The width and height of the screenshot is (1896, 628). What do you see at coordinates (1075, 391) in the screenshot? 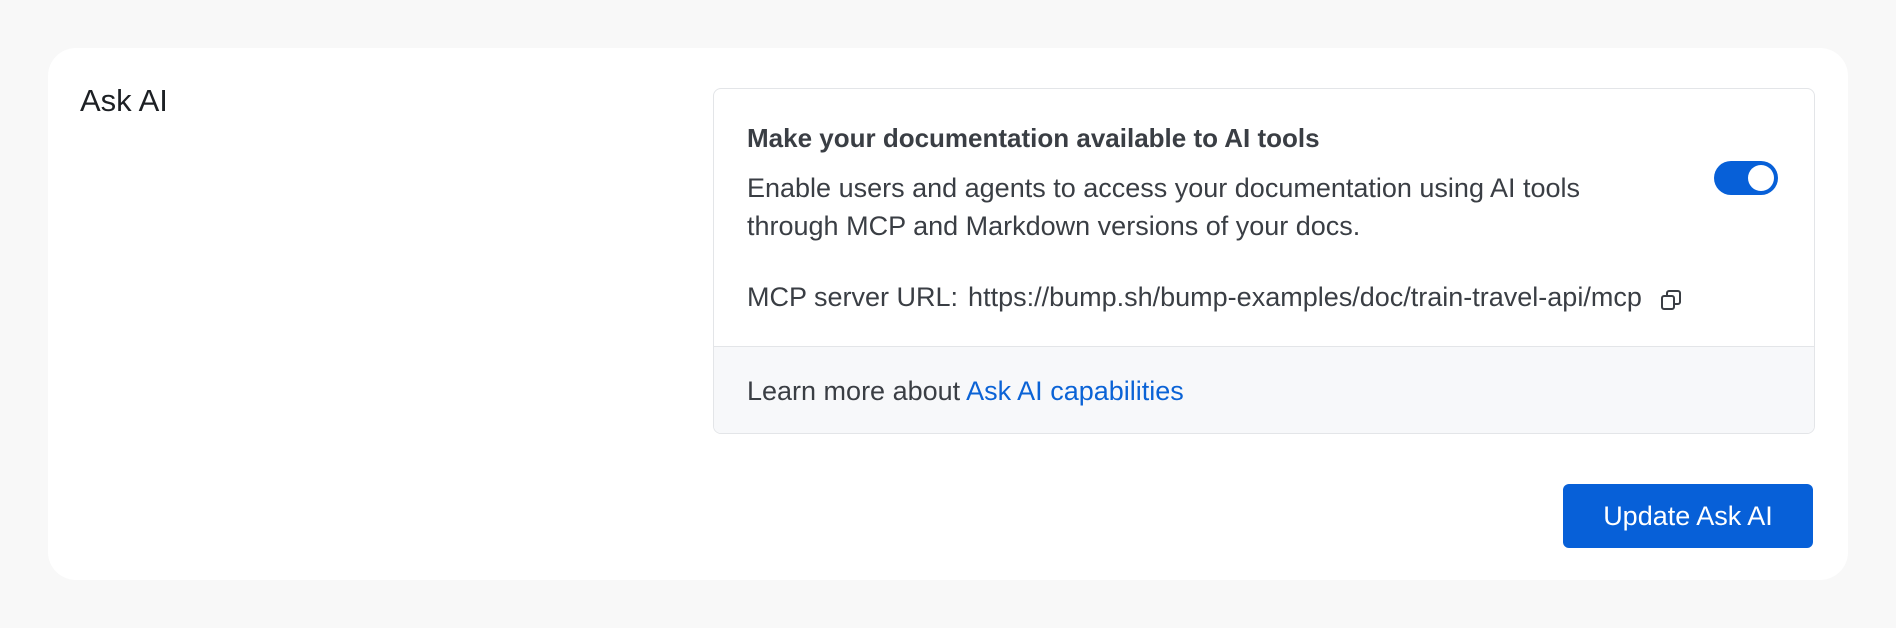
I see `ask-ai-capabilities-link: Ask AI capabilities` at bounding box center [1075, 391].